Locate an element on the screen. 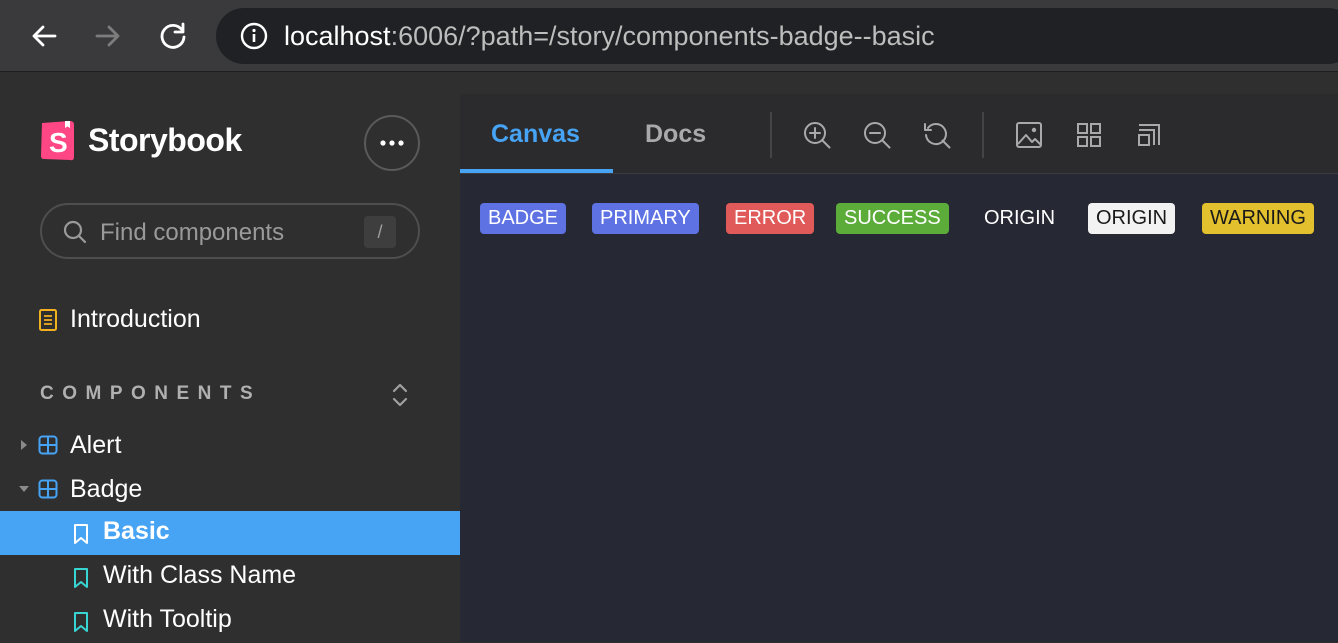 Image resolution: width=1338 pixels, height=643 pixels. more-icon is located at coordinates (392, 143).